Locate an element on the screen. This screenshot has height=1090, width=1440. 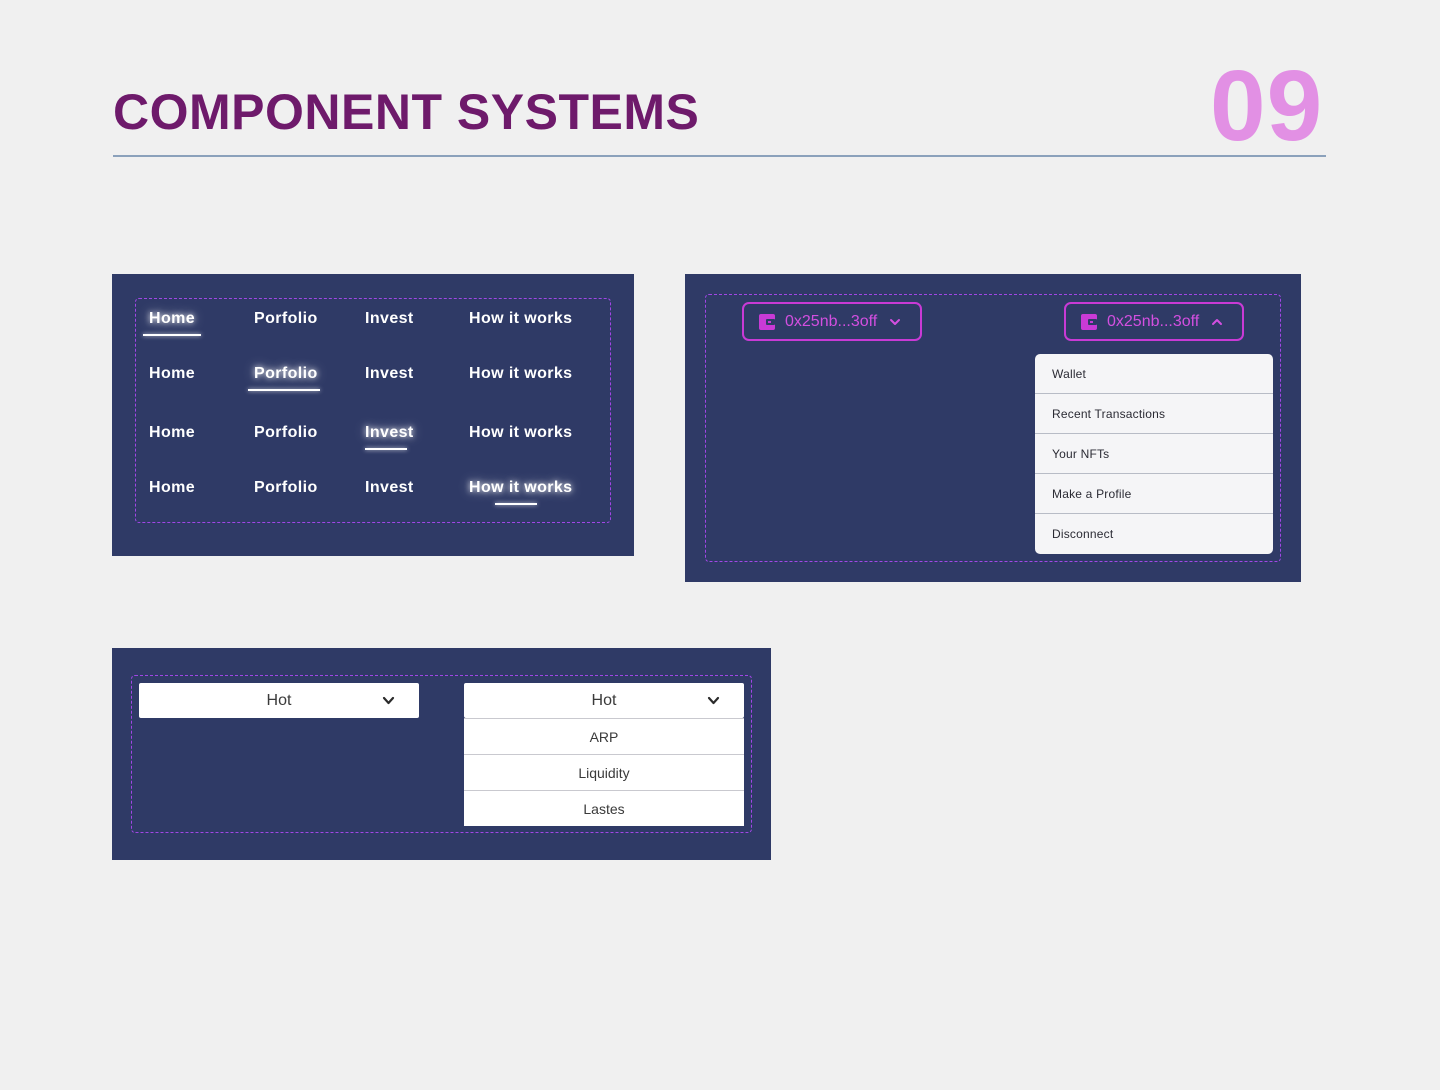
menu-item-make-profile: Make a Profile is located at coordinates (1154, 494).